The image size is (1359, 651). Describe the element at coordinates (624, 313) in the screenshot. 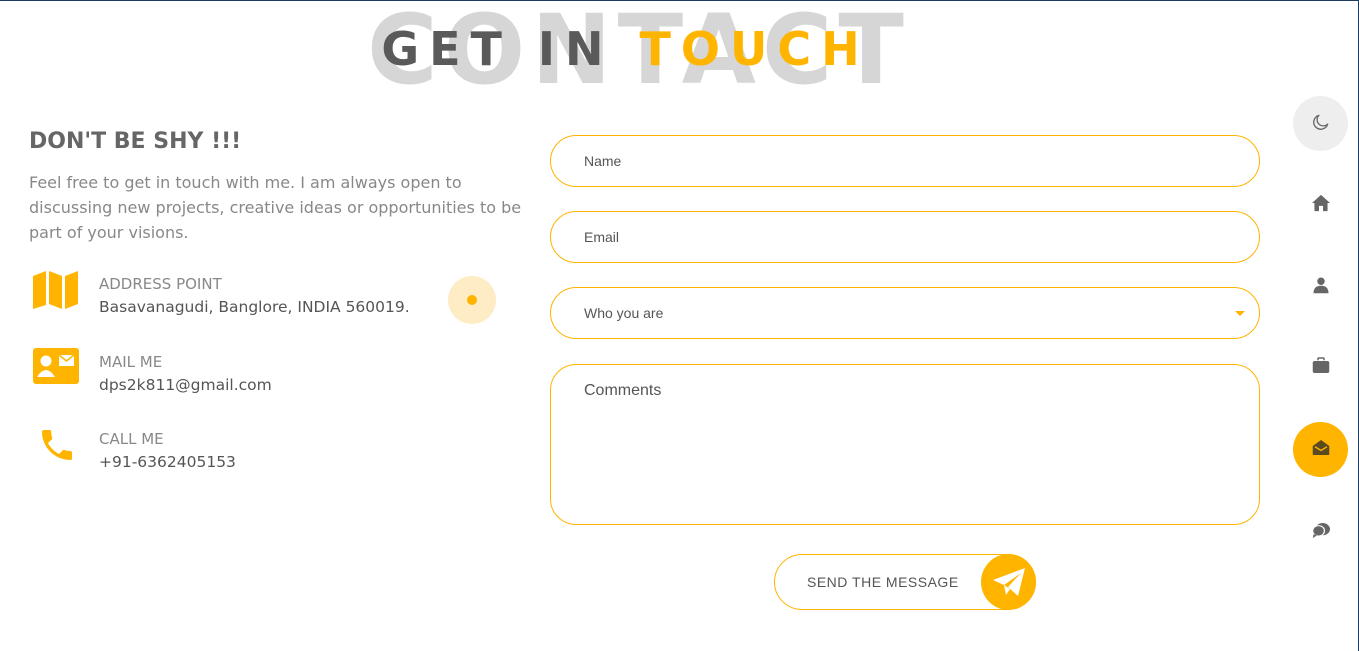

I see `role-select-value: Who you are` at that location.